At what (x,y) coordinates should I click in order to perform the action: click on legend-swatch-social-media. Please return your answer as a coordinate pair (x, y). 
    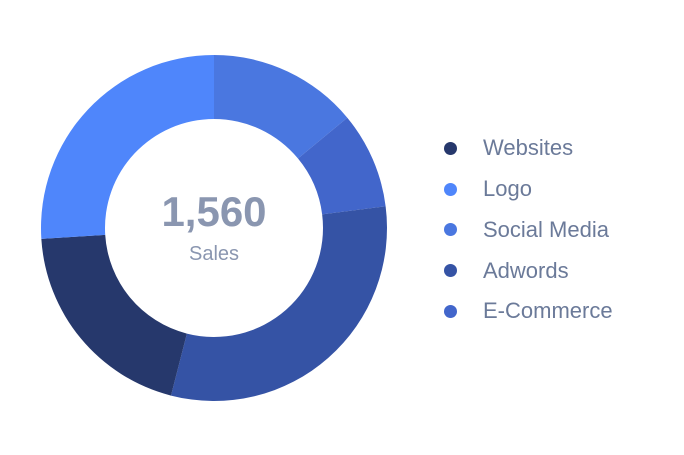
    Looking at the image, I should click on (450, 230).